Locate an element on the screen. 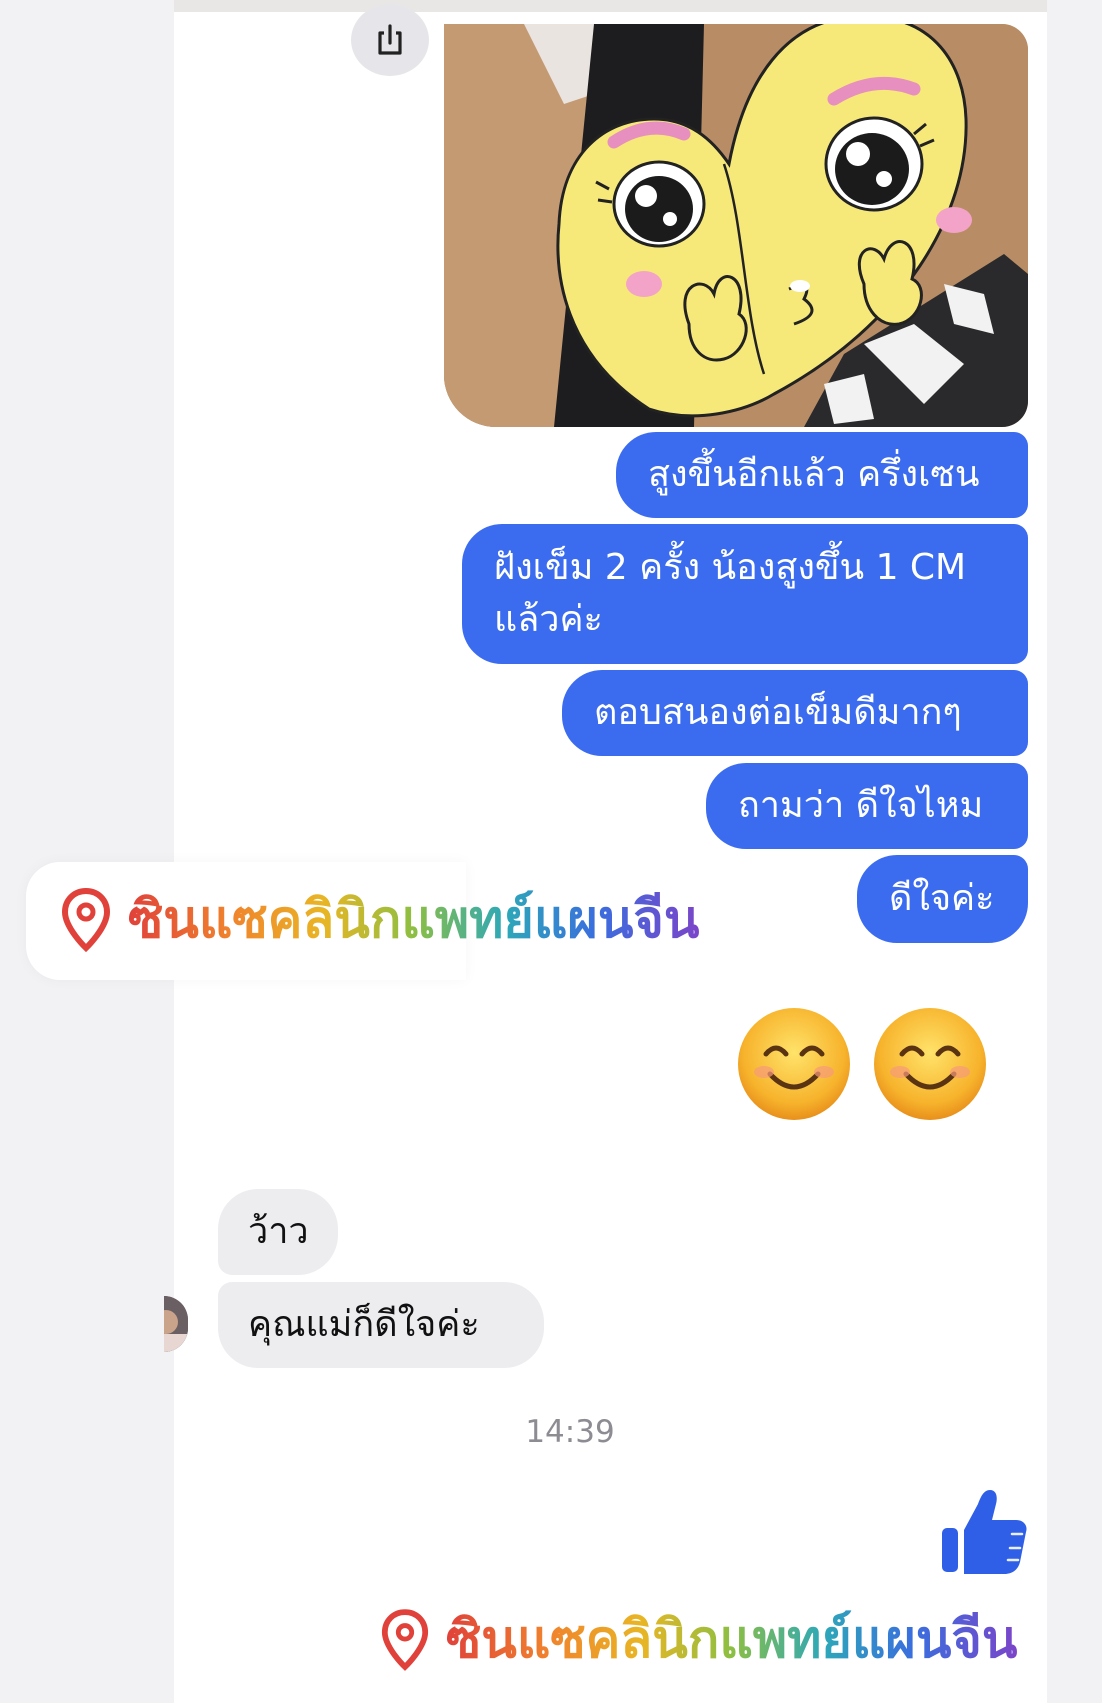 This screenshot has height=1703, width=1102. top-strip is located at coordinates (610, 6).